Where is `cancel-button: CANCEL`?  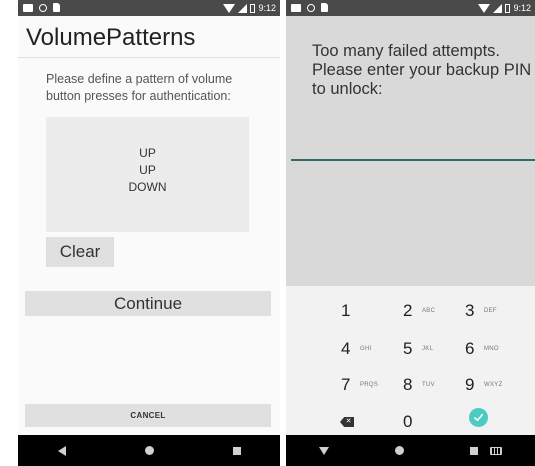 cancel-button: CANCEL is located at coordinates (148, 415).